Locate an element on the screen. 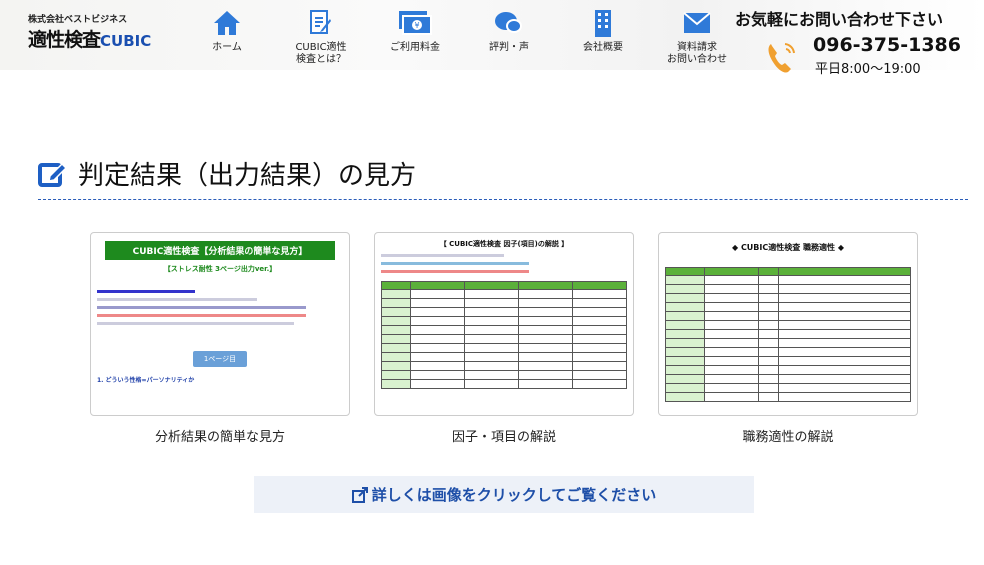 This screenshot has width=984, height=565. doc-page-button: 1ページ目 is located at coordinates (220, 359).